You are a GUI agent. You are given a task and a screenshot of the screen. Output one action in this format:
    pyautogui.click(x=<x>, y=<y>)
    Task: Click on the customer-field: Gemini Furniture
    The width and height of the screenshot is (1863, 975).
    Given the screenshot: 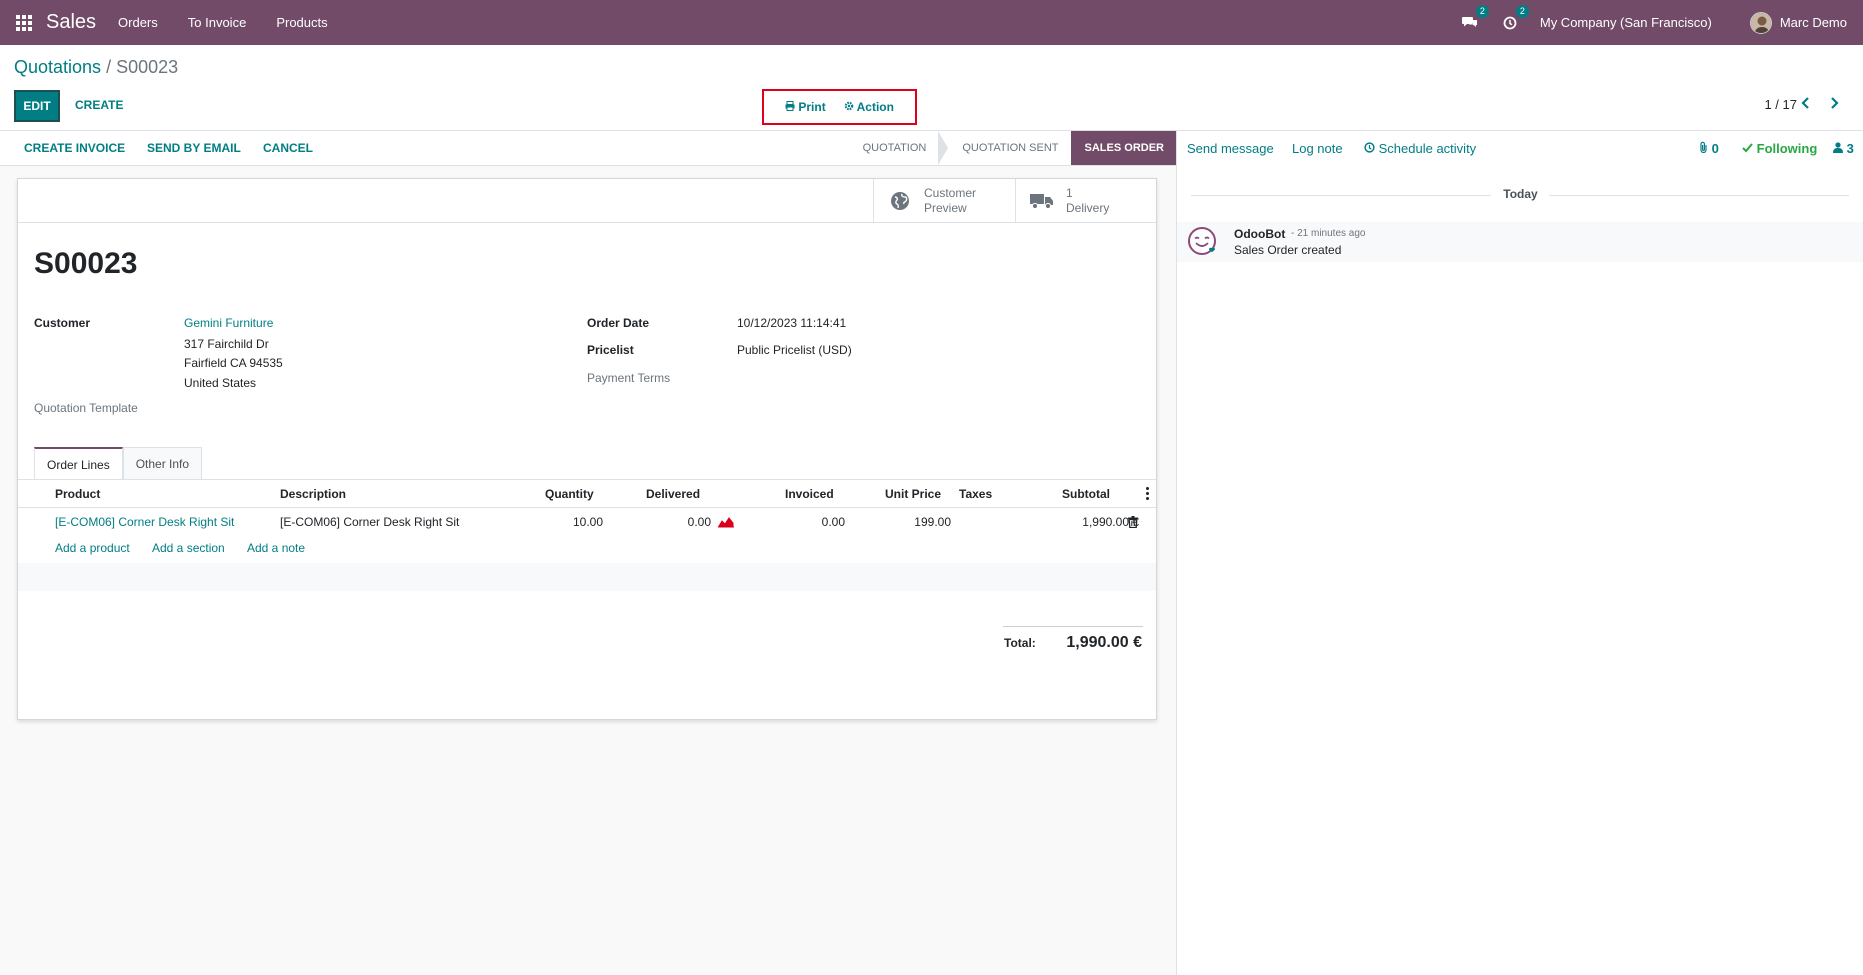 What is the action you would take?
    pyautogui.click(x=228, y=323)
    